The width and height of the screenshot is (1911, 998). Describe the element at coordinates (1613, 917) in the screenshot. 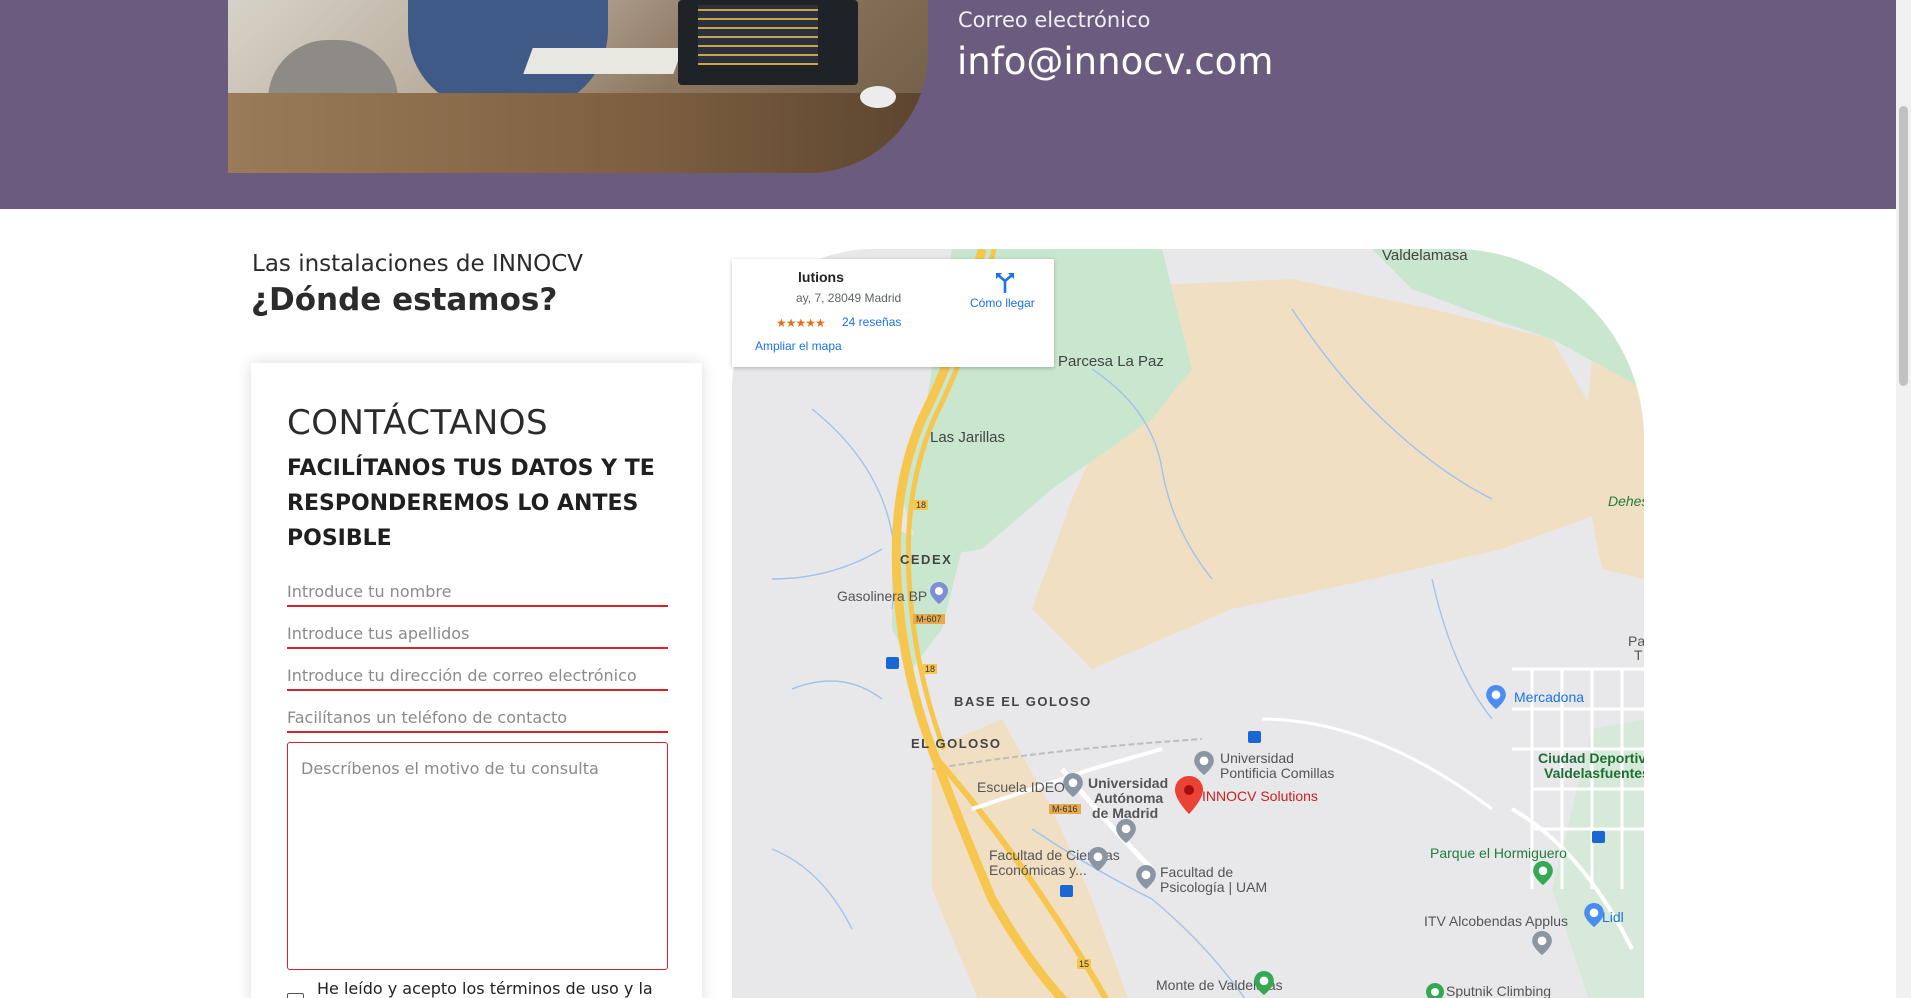

I see `map-label-lidl: Lidl` at that location.